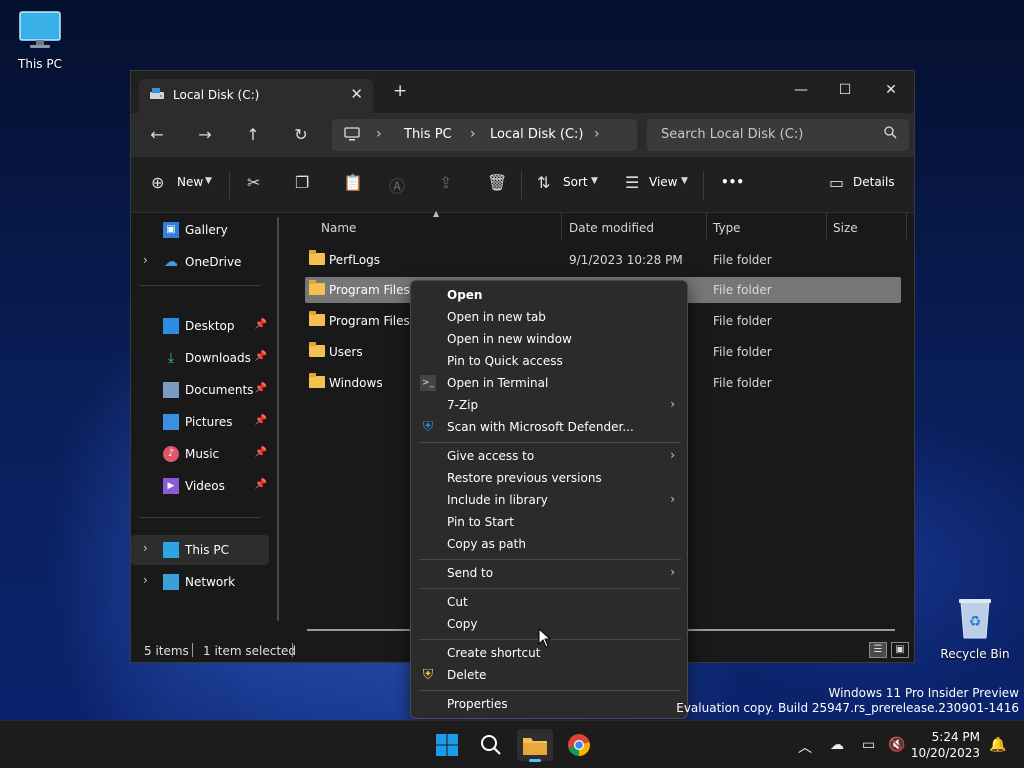 This screenshot has height=768, width=1024. Describe the element at coordinates (549, 675) in the screenshot. I see `menu-item-delete: ⛨ Delete` at that location.